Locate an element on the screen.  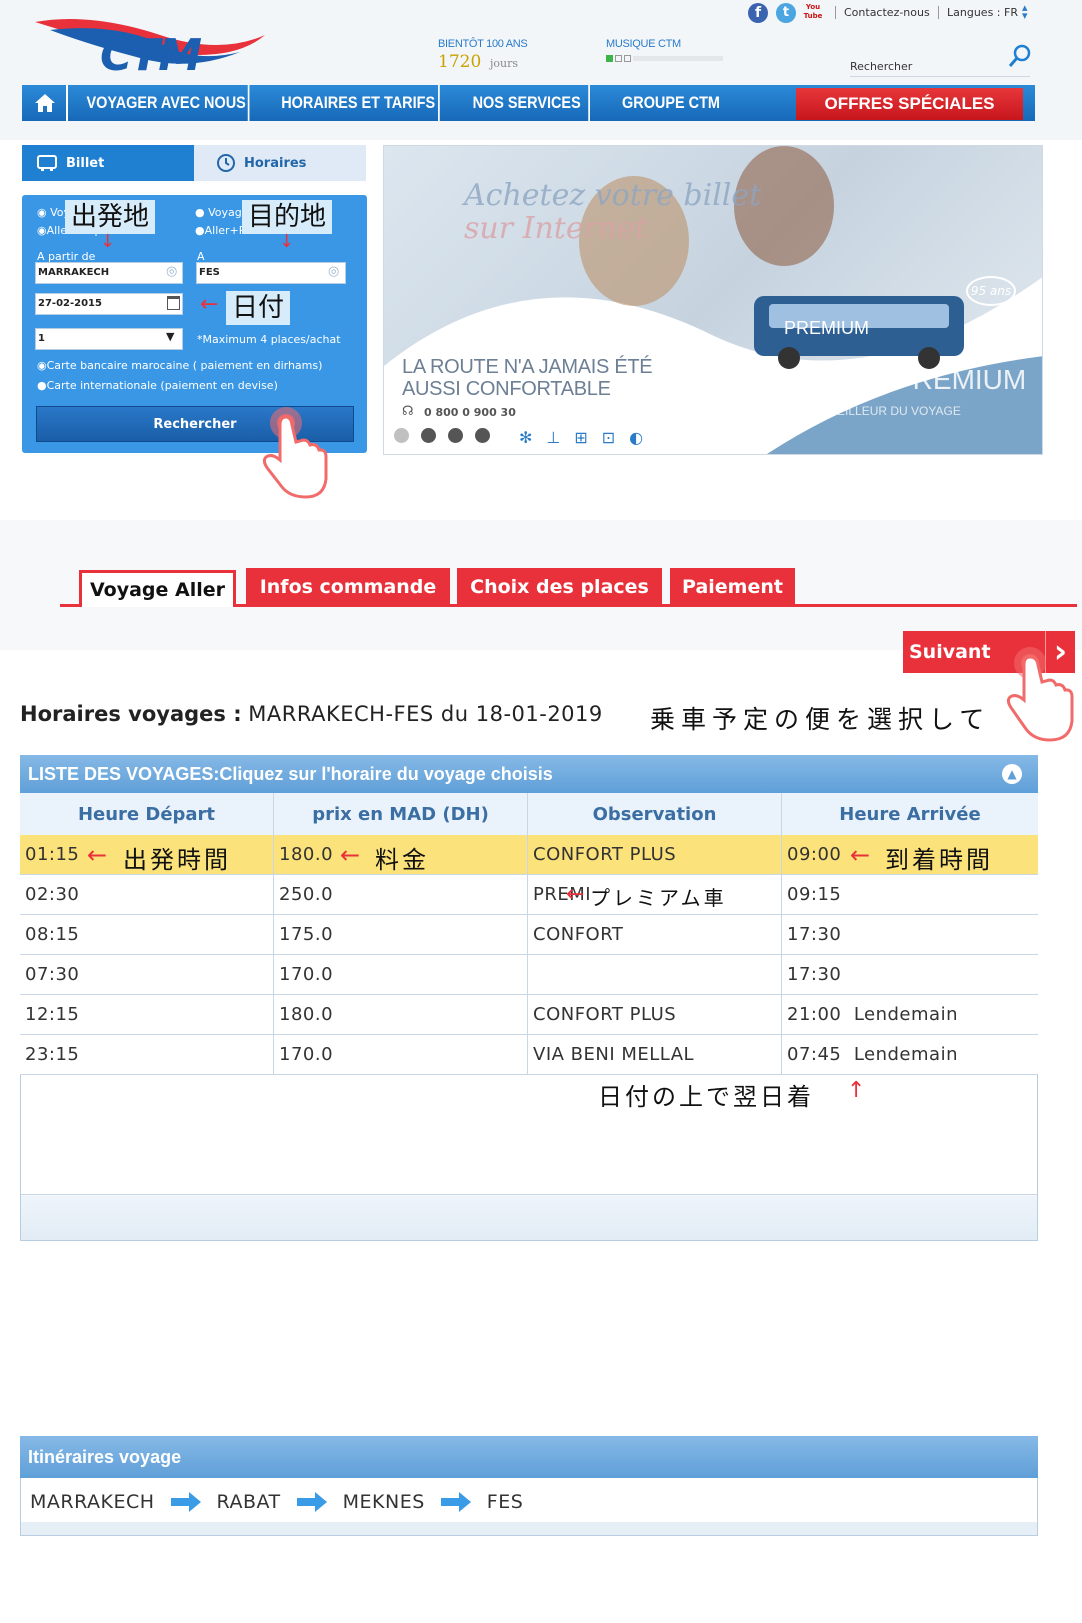
facebook-icon: f is located at coordinates (758, 13).